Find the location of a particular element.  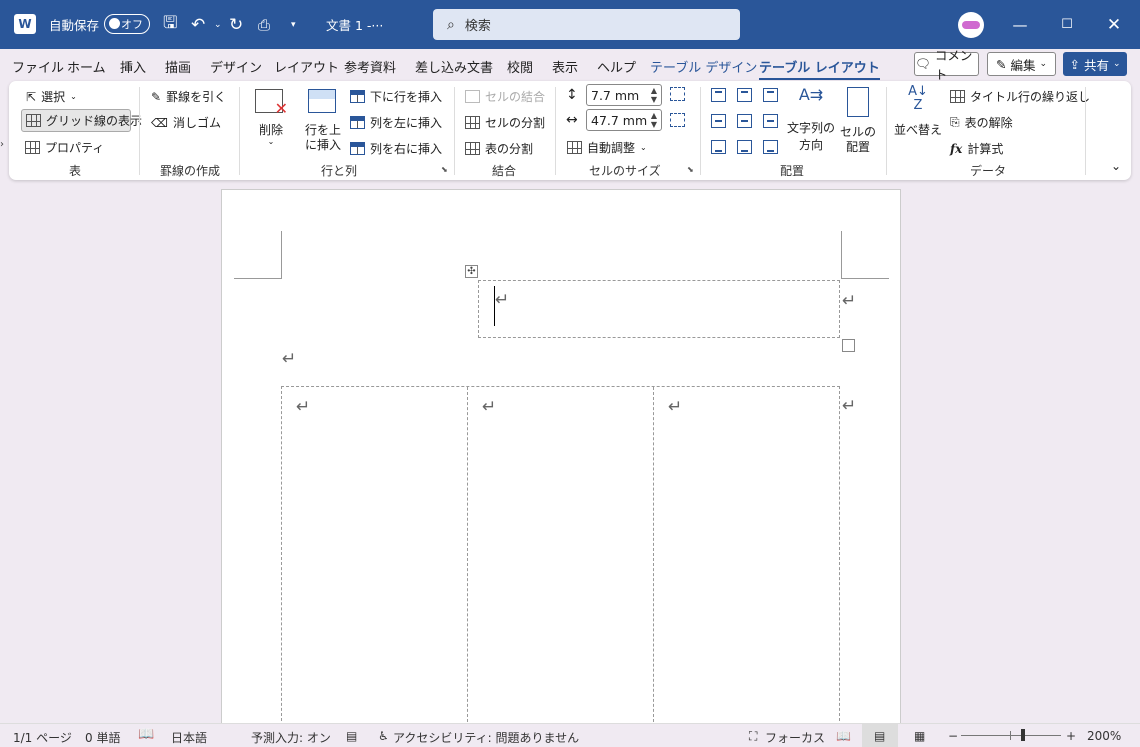

eraser-icon: ⌫ is located at coordinates (159, 122).